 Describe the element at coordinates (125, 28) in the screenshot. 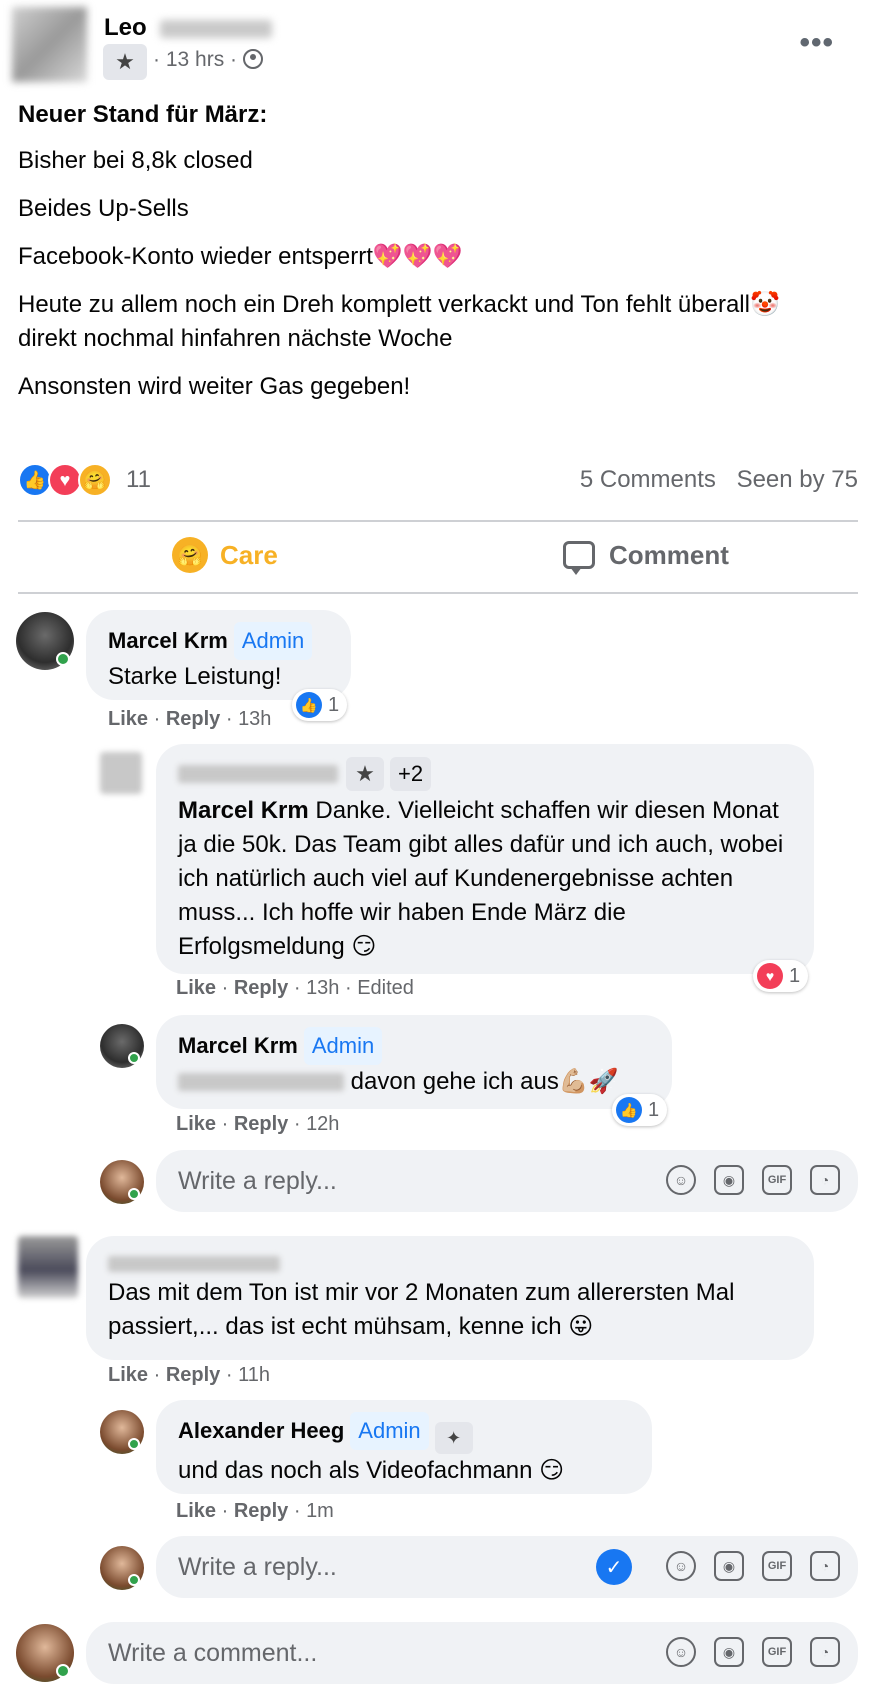

I see `post-author-name: Leo` at that location.